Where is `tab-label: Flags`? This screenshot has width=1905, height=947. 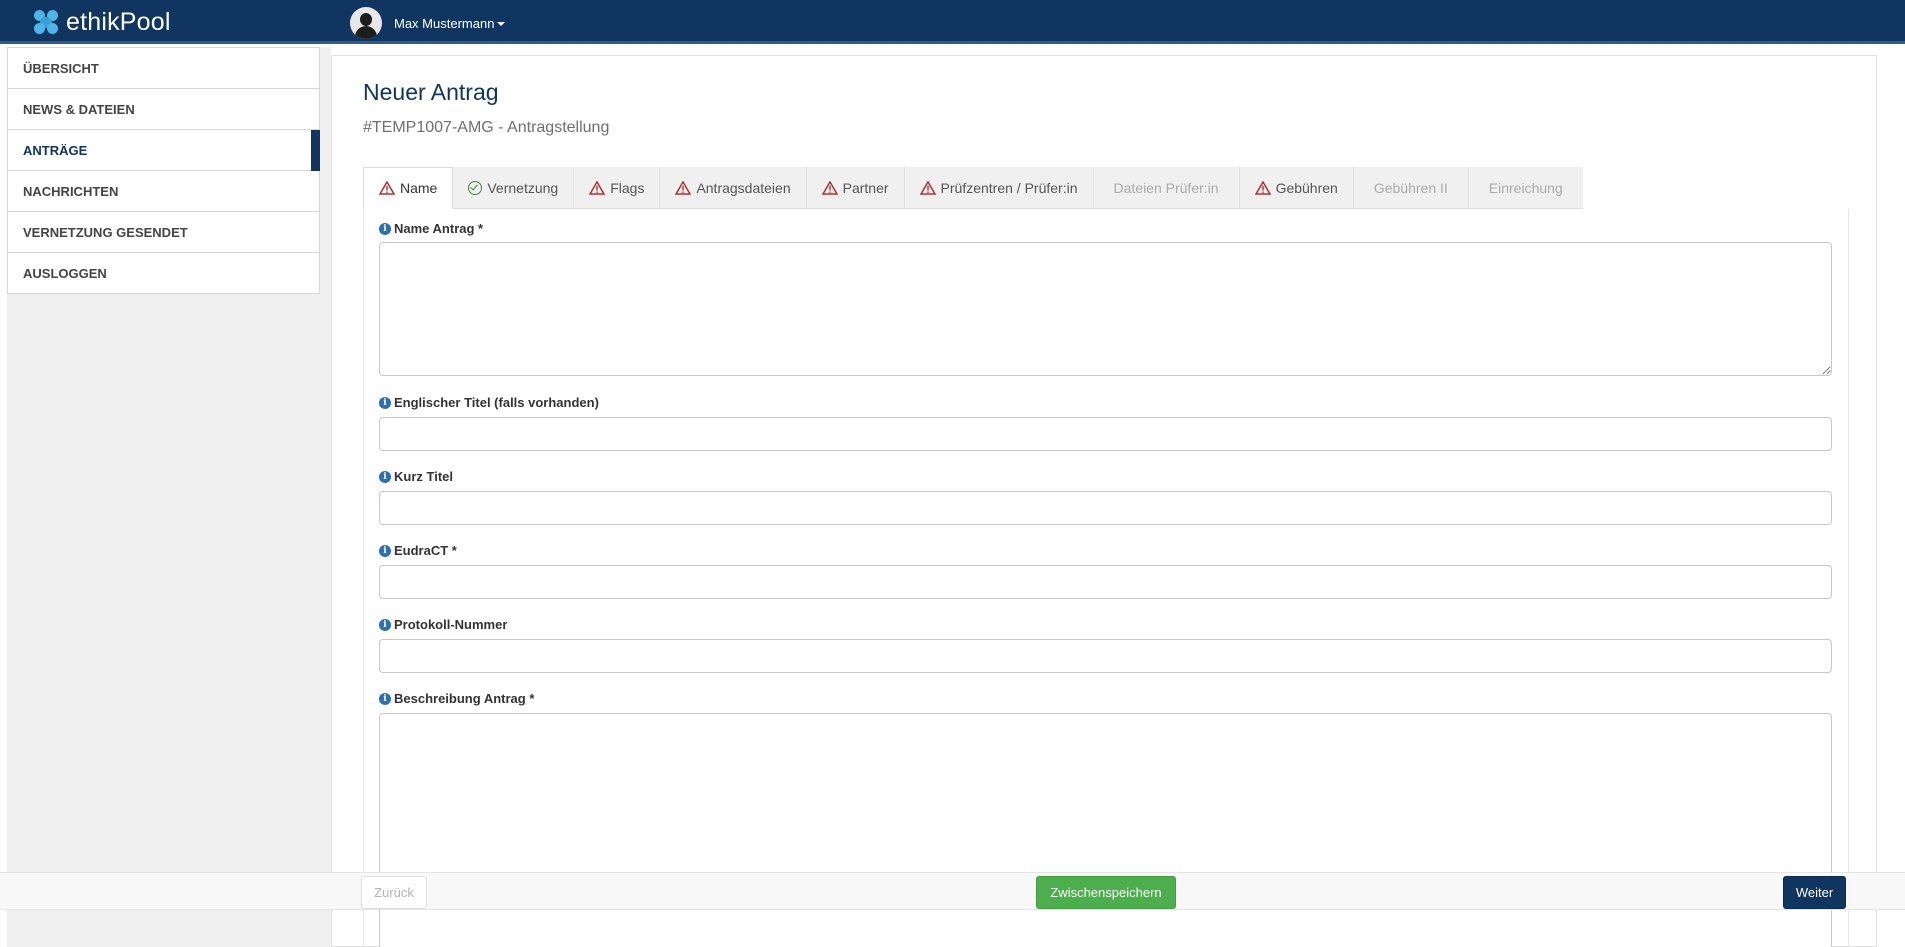 tab-label: Flags is located at coordinates (627, 187).